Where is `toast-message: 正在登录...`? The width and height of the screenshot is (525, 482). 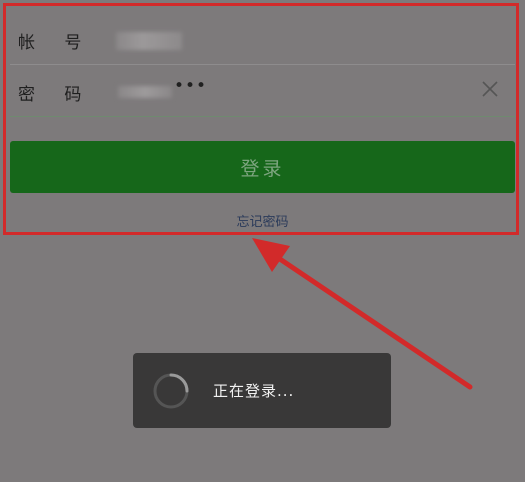
toast-message: 正在登录... is located at coordinates (254, 391).